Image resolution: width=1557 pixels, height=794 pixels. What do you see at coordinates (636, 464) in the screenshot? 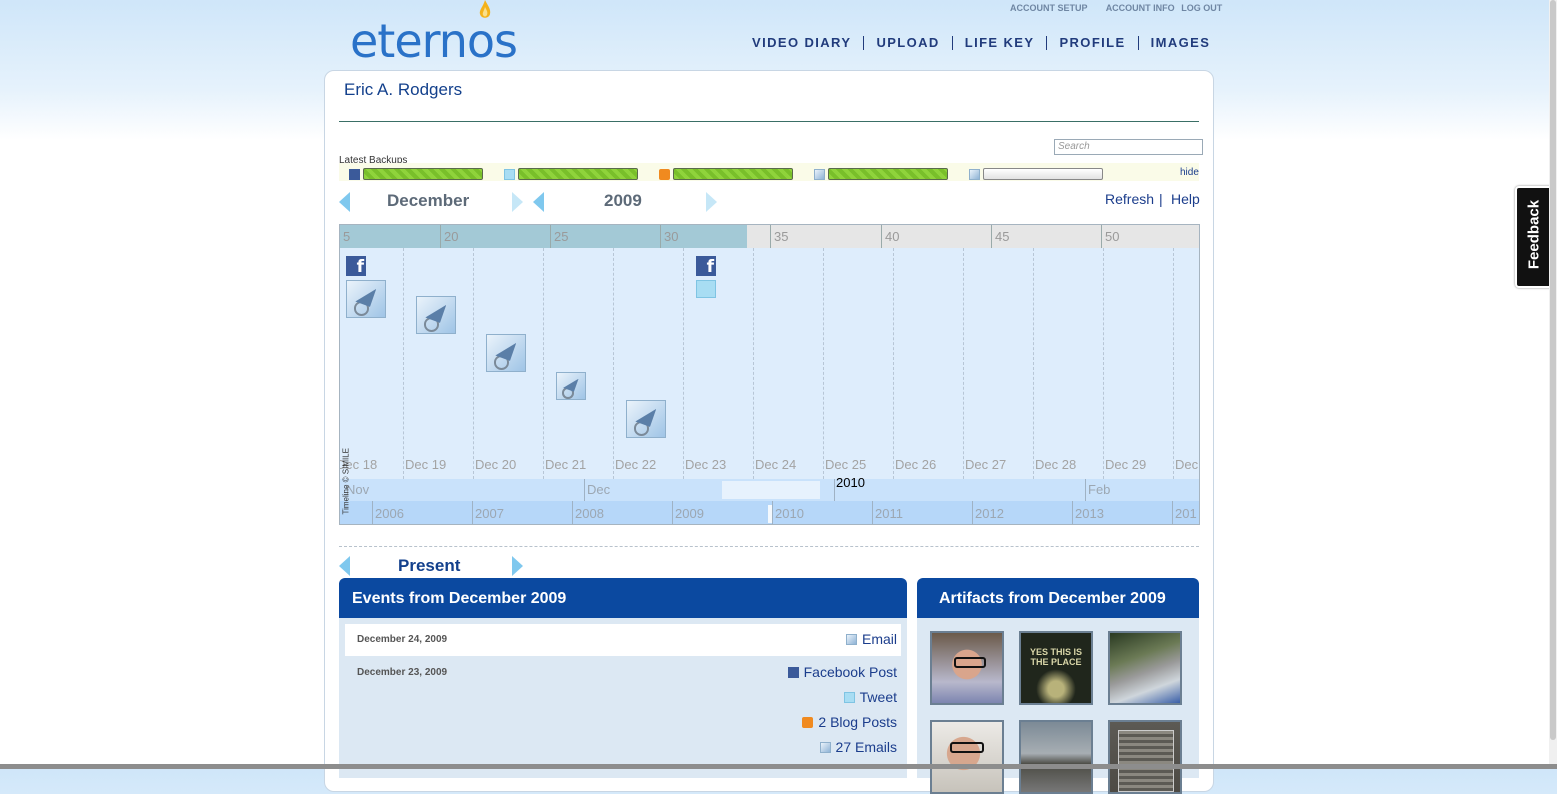
I see `day-label: Dec 22` at bounding box center [636, 464].